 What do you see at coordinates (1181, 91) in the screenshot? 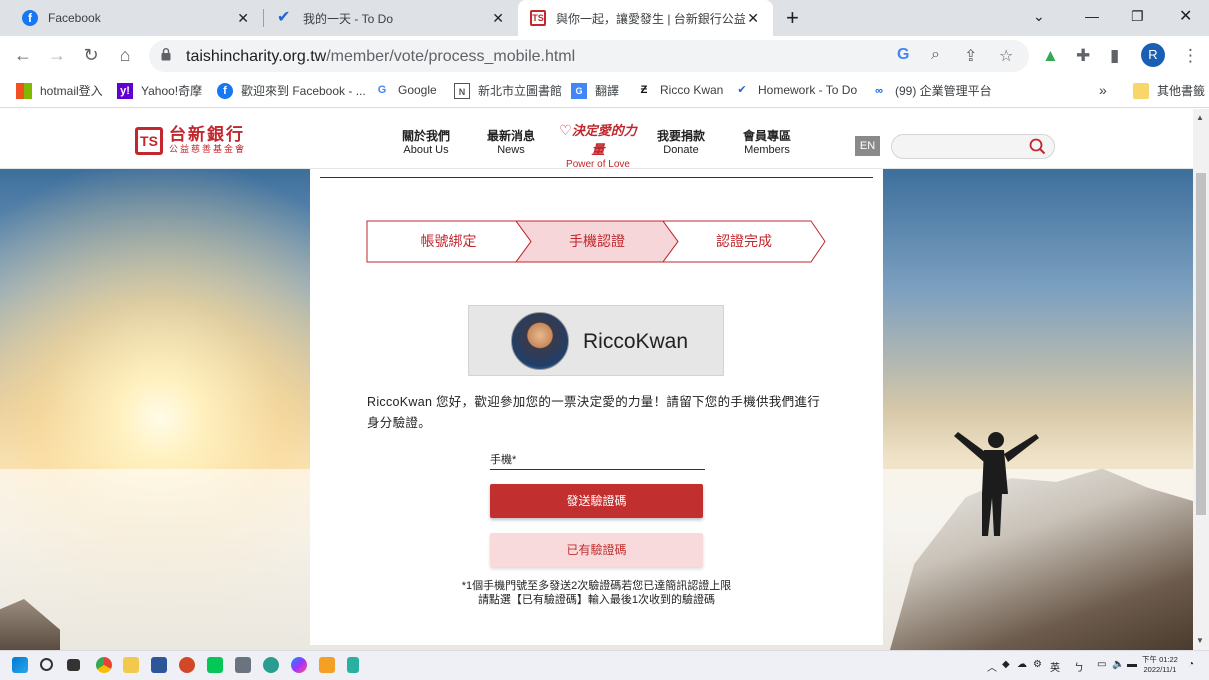
I see `bookmark-label: 其他書籤` at bounding box center [1181, 91].